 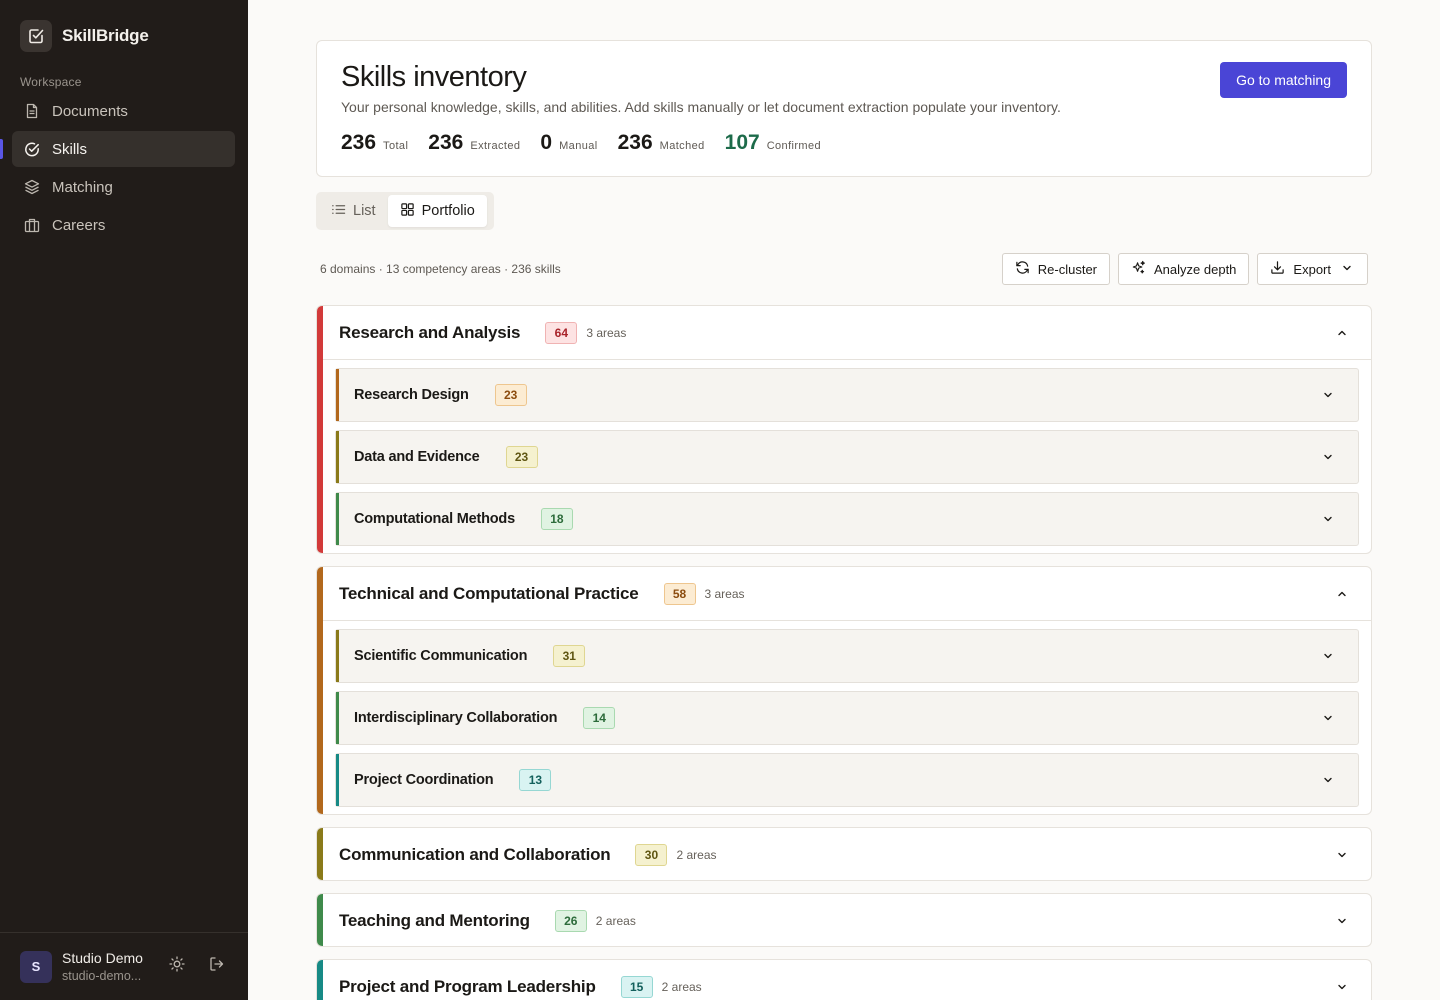 I want to click on area-title: Data and Evidence, so click(x=417, y=457).